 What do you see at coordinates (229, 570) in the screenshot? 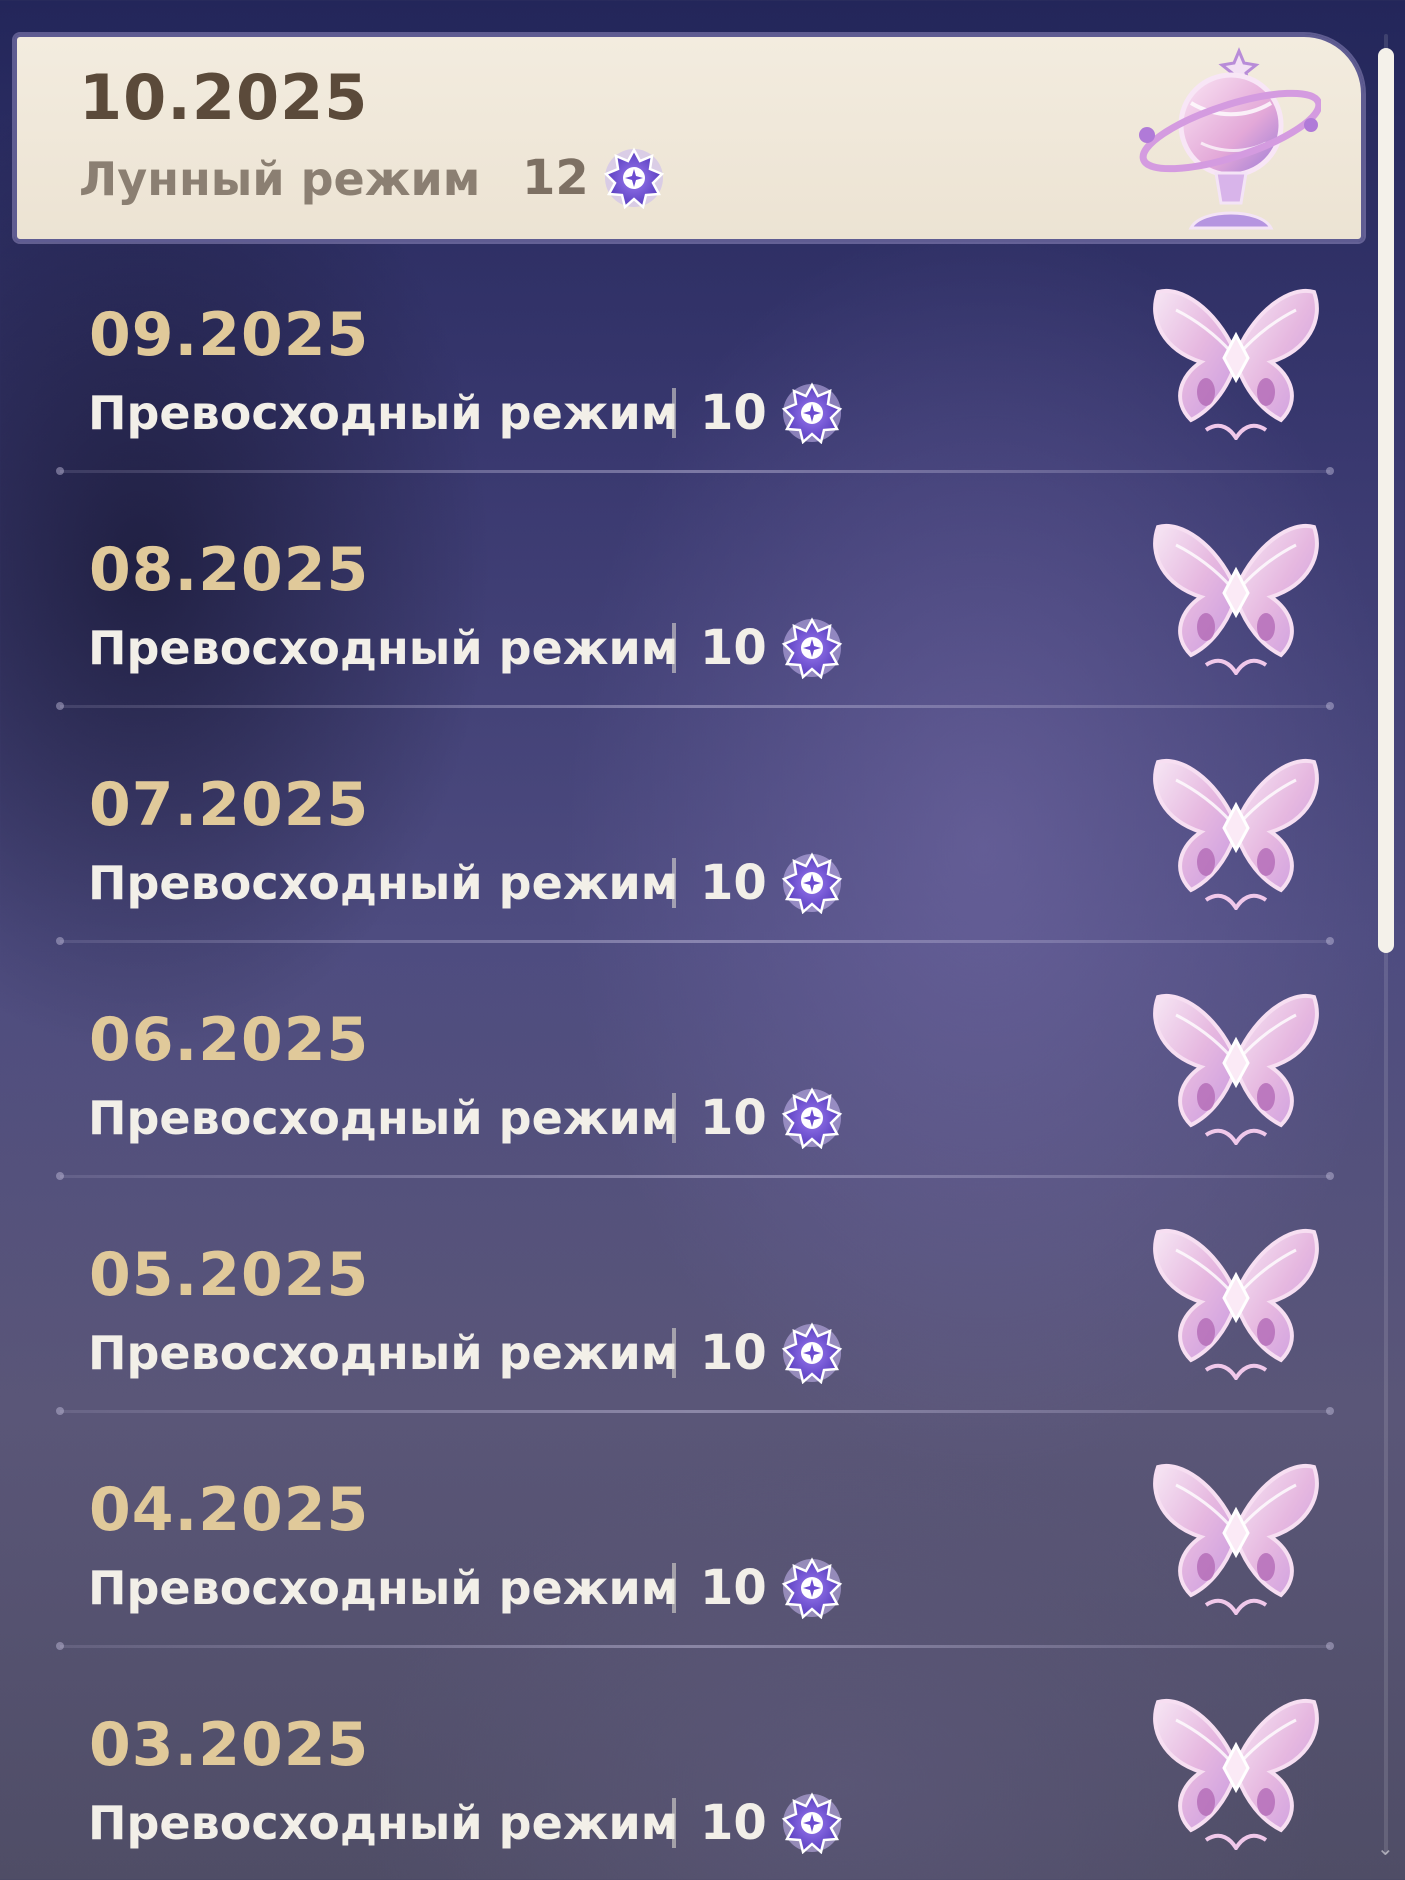
I see `period-date: 08.2025` at bounding box center [229, 570].